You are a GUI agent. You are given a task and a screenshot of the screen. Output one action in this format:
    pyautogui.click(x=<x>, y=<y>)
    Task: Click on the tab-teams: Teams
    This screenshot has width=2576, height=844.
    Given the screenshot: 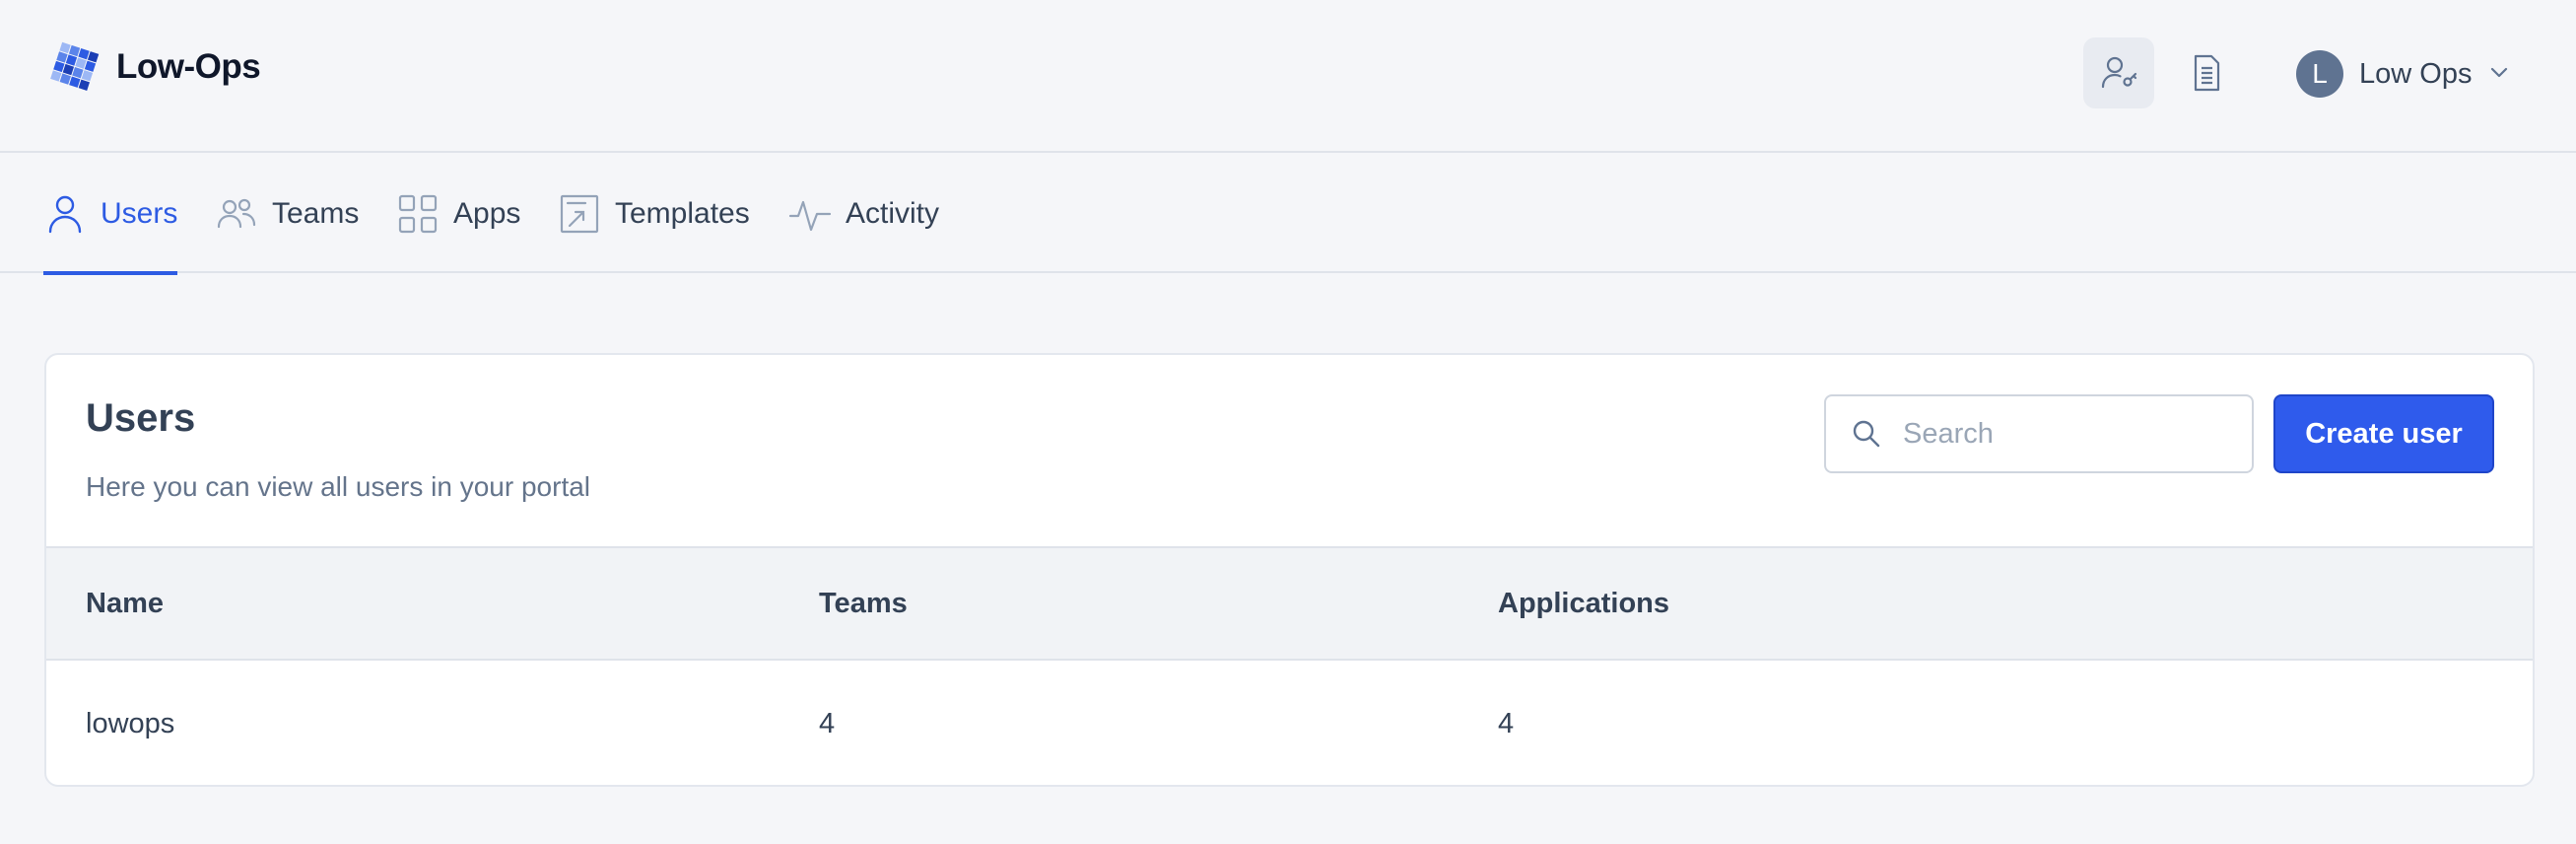 What is the action you would take?
    pyautogui.click(x=287, y=214)
    